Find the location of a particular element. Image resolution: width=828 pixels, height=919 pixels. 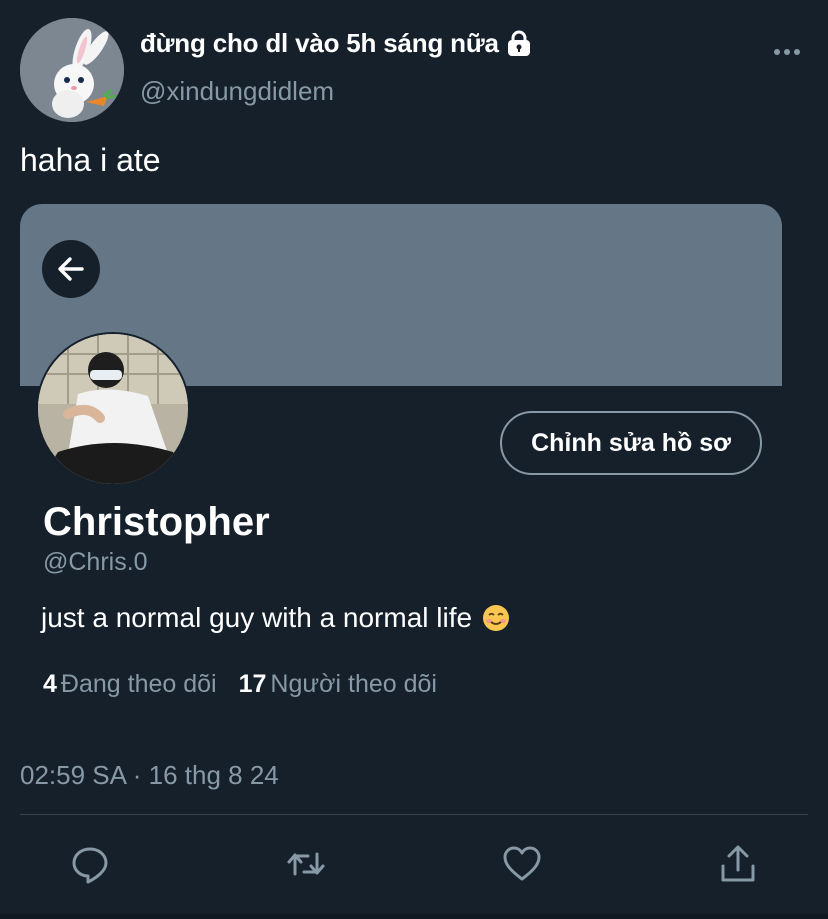

tweet-timestamp: 02:59 SA · 16 thg 8 24 is located at coordinates (149, 775).